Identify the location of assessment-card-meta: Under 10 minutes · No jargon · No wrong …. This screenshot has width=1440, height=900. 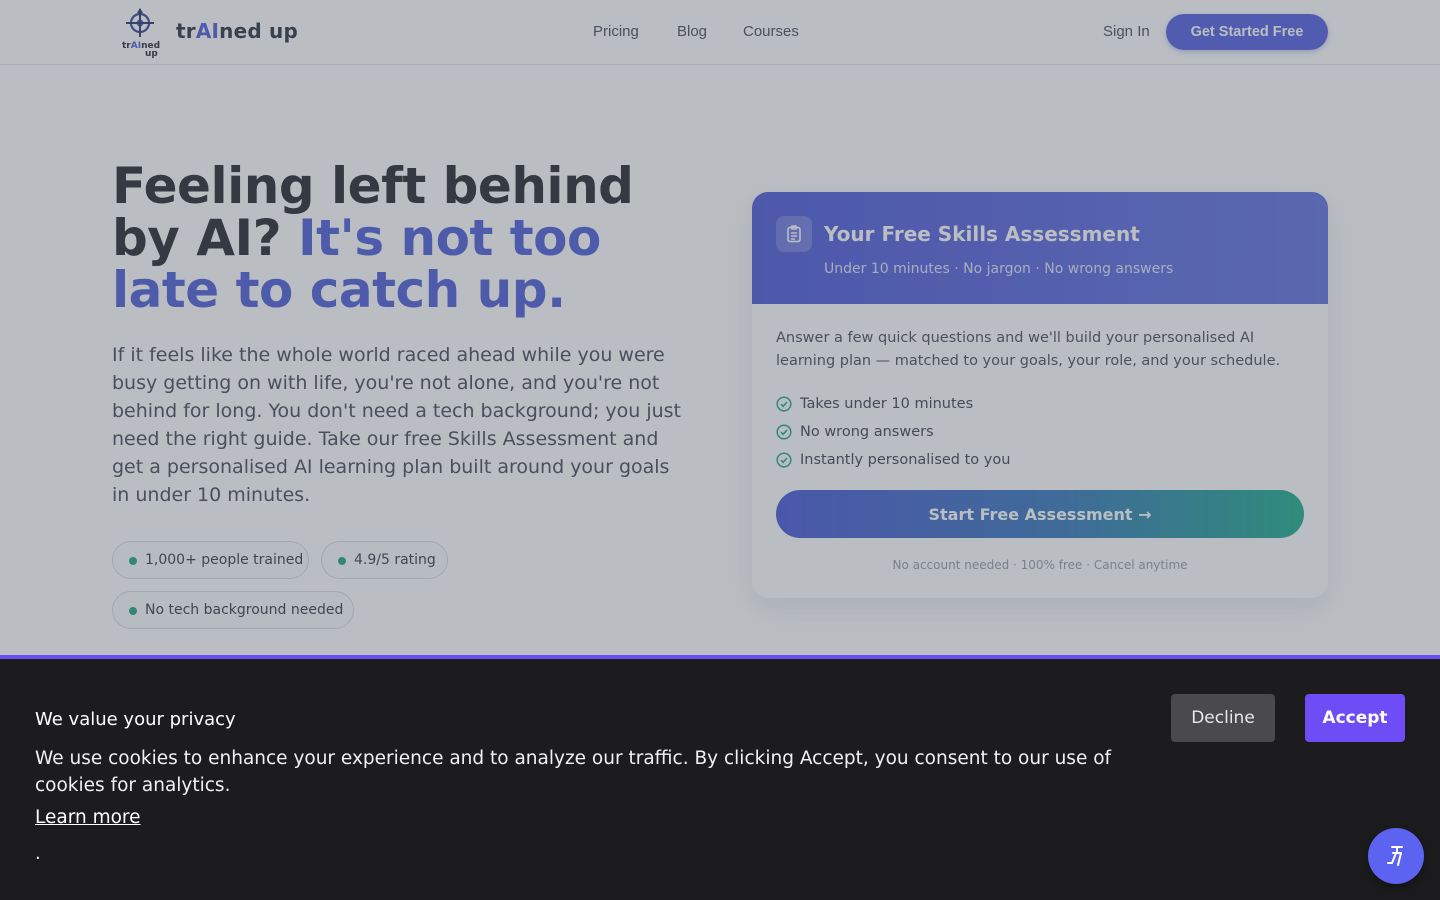
(999, 269).